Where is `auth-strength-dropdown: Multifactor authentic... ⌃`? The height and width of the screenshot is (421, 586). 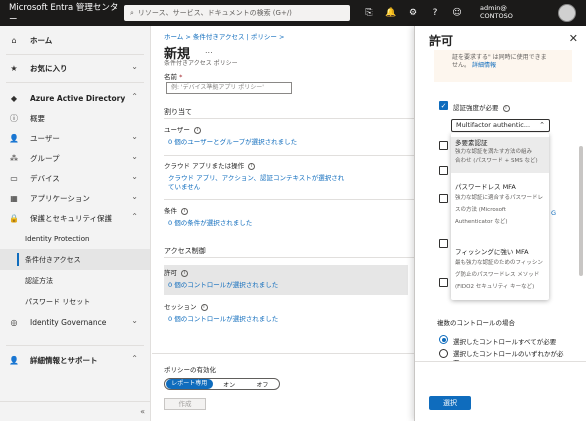 auth-strength-dropdown: Multifactor authentic... ⌃ is located at coordinates (500, 125).